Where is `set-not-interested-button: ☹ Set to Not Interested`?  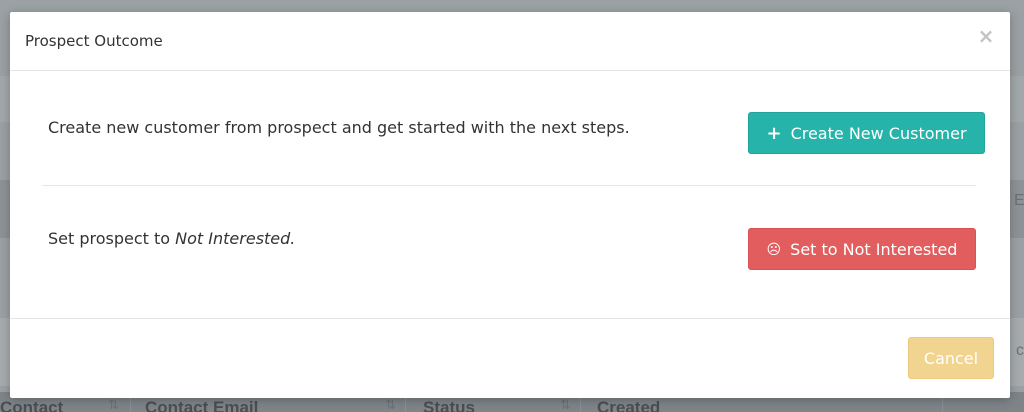
set-not-interested-button: ☹ Set to Not Interested is located at coordinates (862, 249).